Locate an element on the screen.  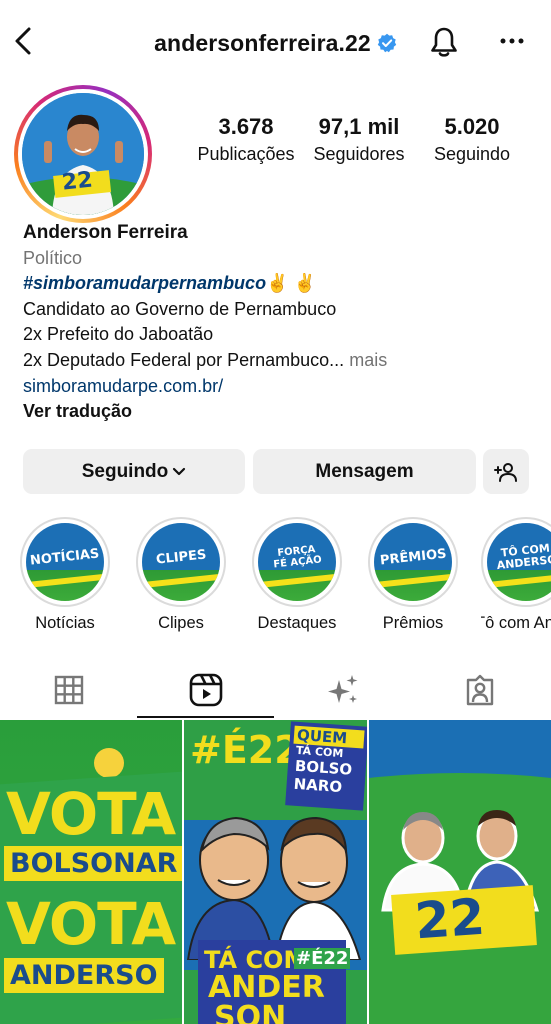
post-number: 22 is located at coordinates (450, 919).